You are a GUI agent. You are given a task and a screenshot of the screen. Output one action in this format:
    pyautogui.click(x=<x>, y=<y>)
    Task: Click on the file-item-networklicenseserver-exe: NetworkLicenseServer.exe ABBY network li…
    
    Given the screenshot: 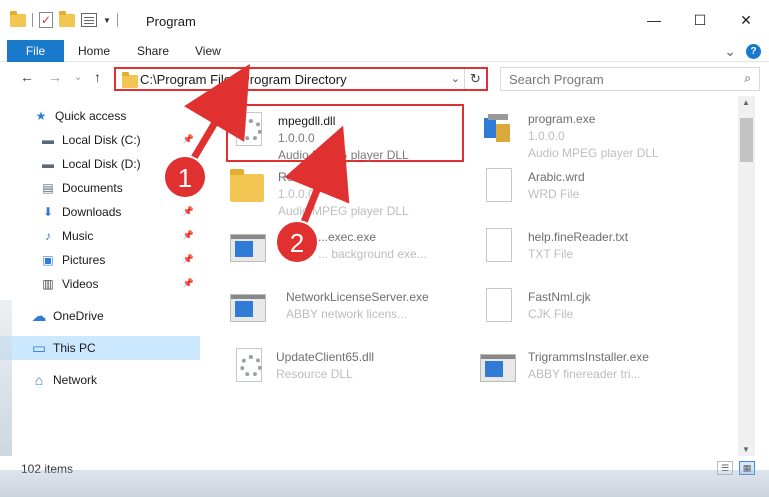 What is the action you would take?
    pyautogui.click(x=348, y=311)
    